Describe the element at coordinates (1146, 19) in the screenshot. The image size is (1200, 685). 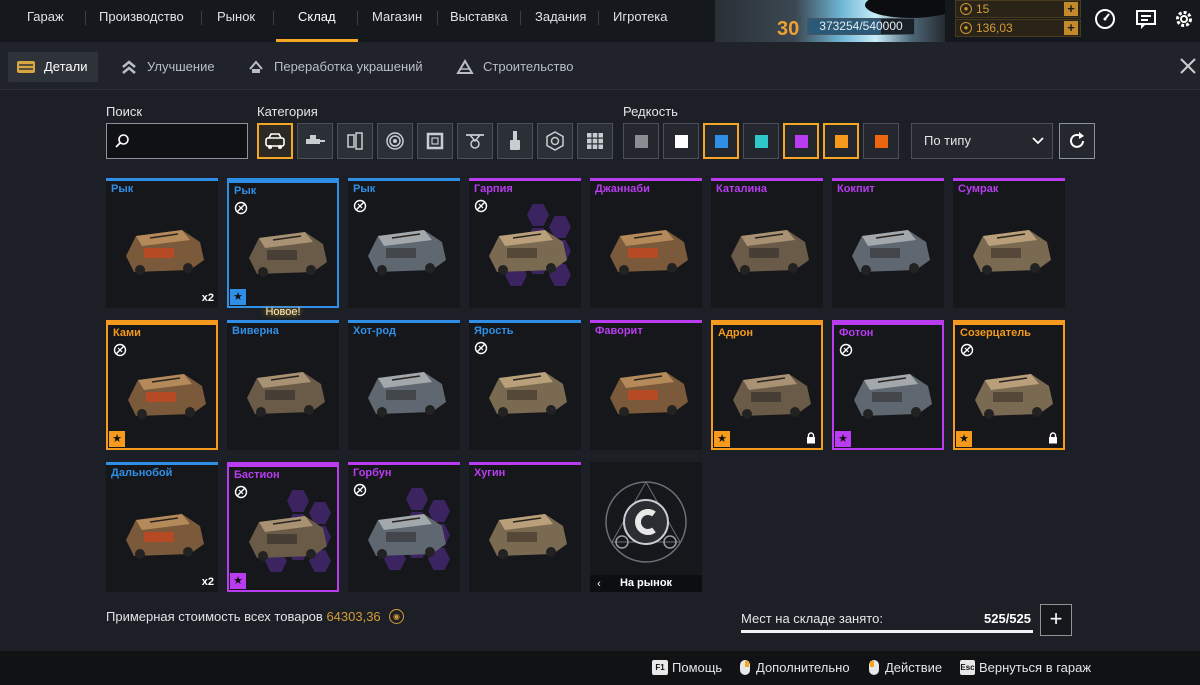
I see `chat-icon` at that location.